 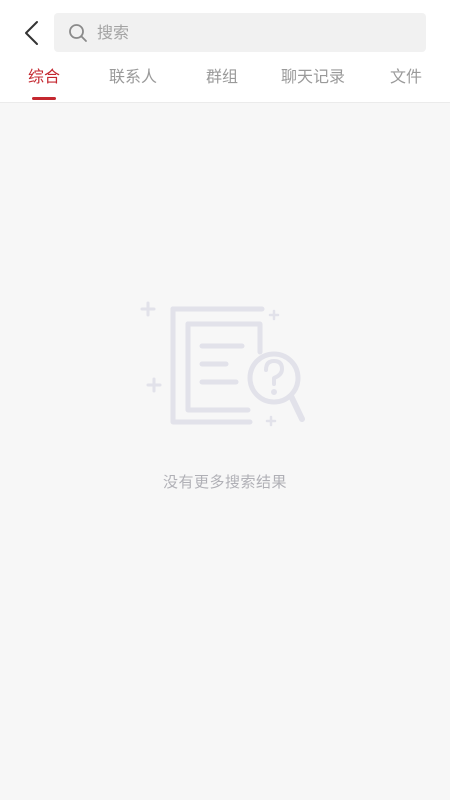 What do you see at coordinates (313, 79) in the screenshot?
I see `tab-chat-history: 聊天记录` at bounding box center [313, 79].